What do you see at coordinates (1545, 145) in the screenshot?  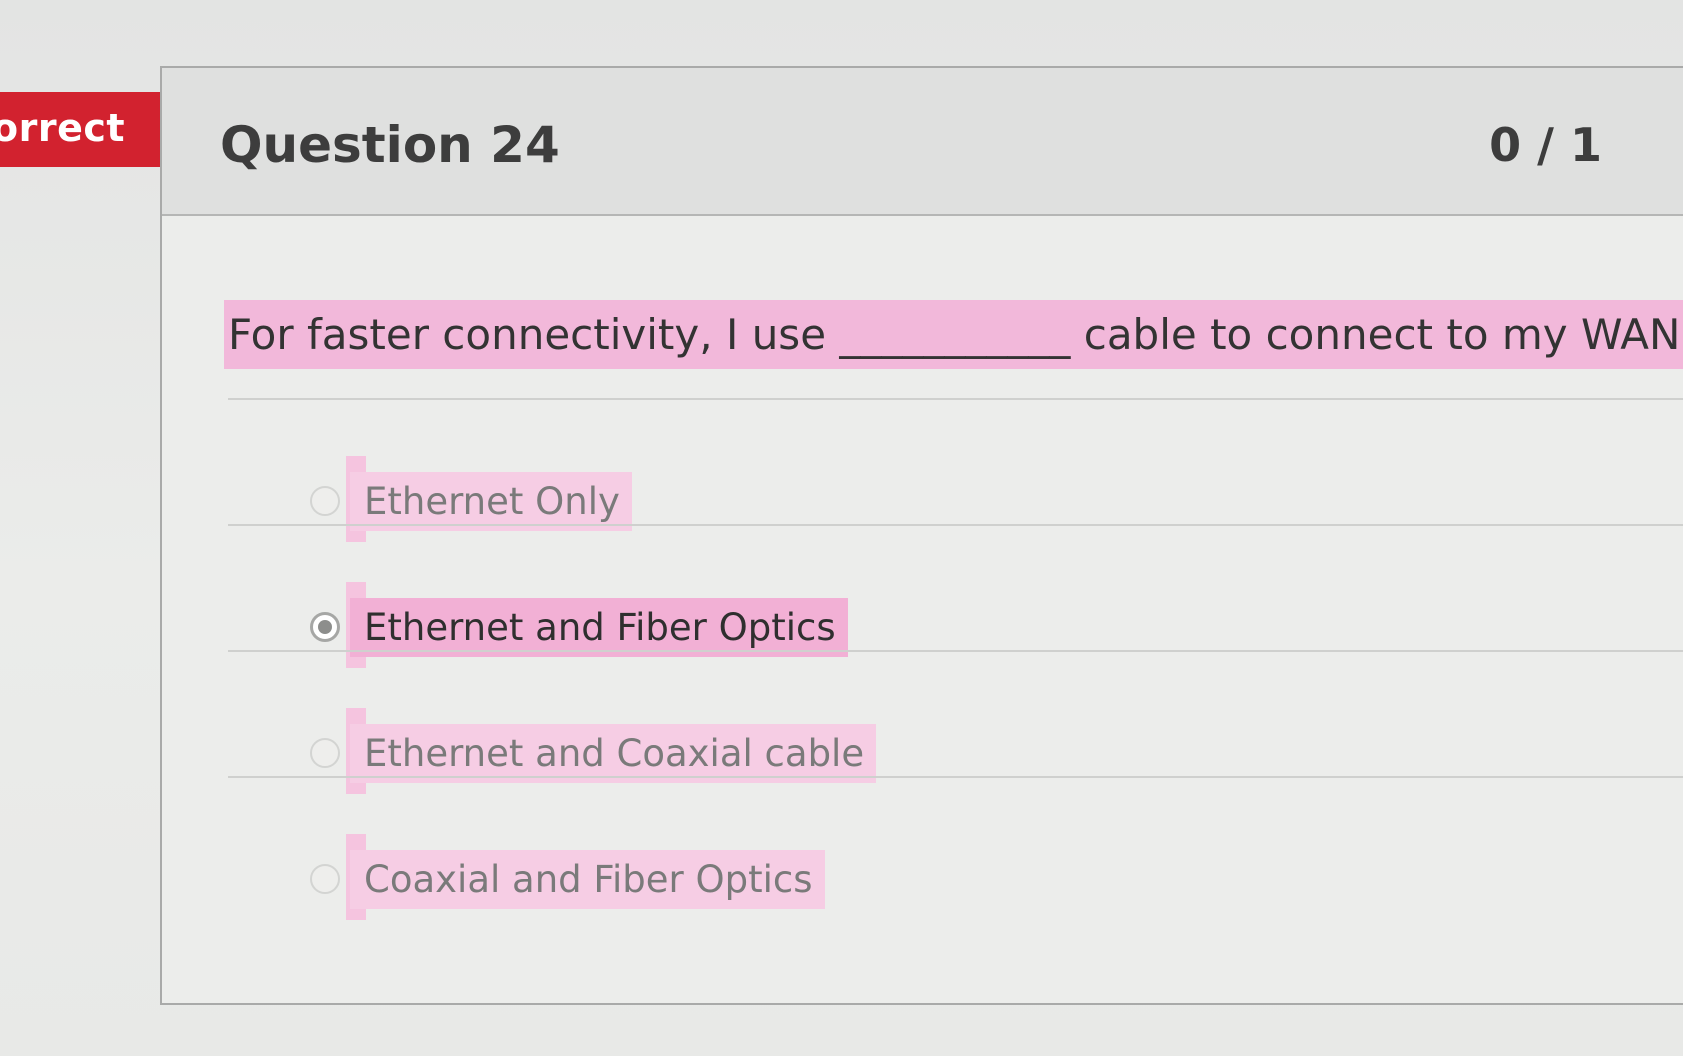 I see `question-score: 0 / 1` at bounding box center [1545, 145].